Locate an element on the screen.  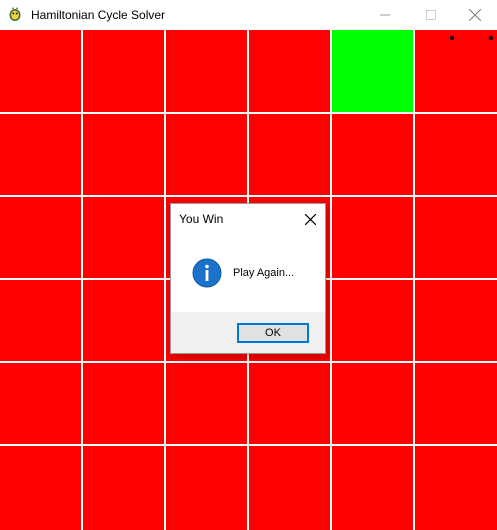
minimize-icon is located at coordinates (385, 15).